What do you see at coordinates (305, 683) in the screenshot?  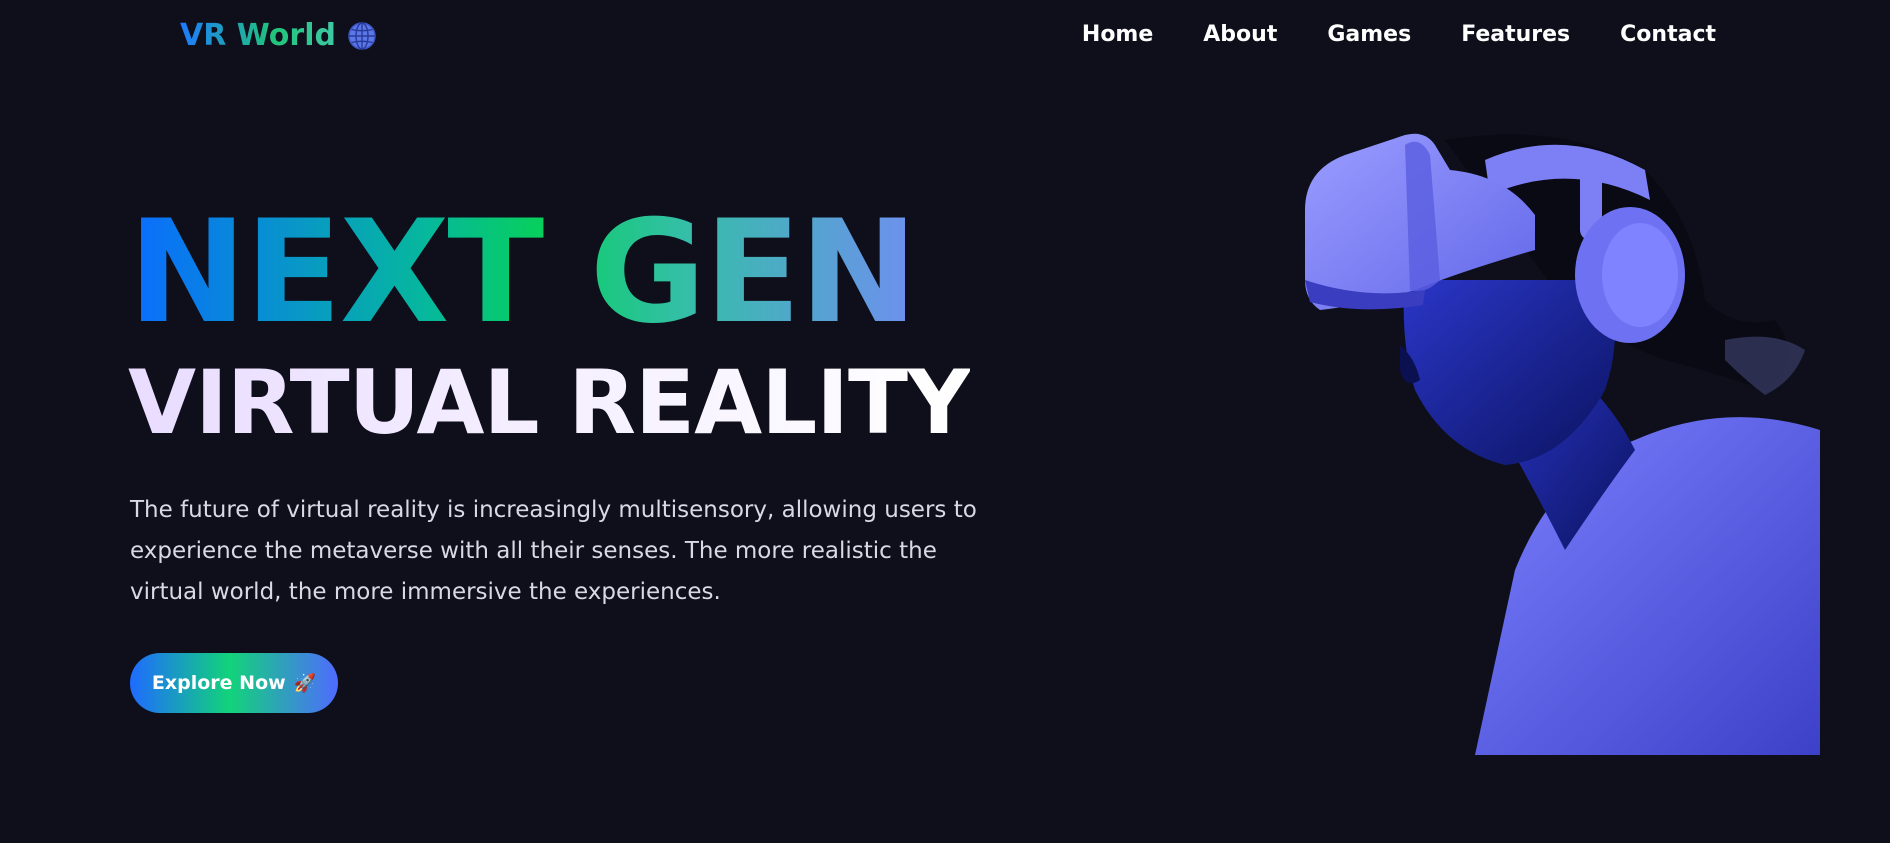 I see `rocket-icon: 🚀` at bounding box center [305, 683].